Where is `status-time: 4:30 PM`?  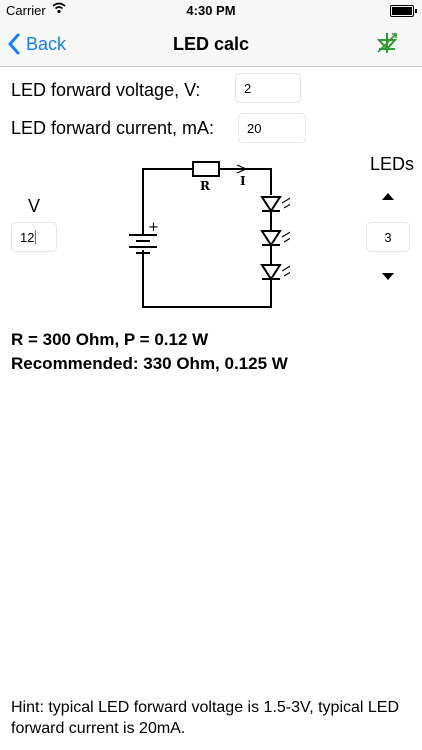
status-time: 4:30 PM is located at coordinates (211, 10).